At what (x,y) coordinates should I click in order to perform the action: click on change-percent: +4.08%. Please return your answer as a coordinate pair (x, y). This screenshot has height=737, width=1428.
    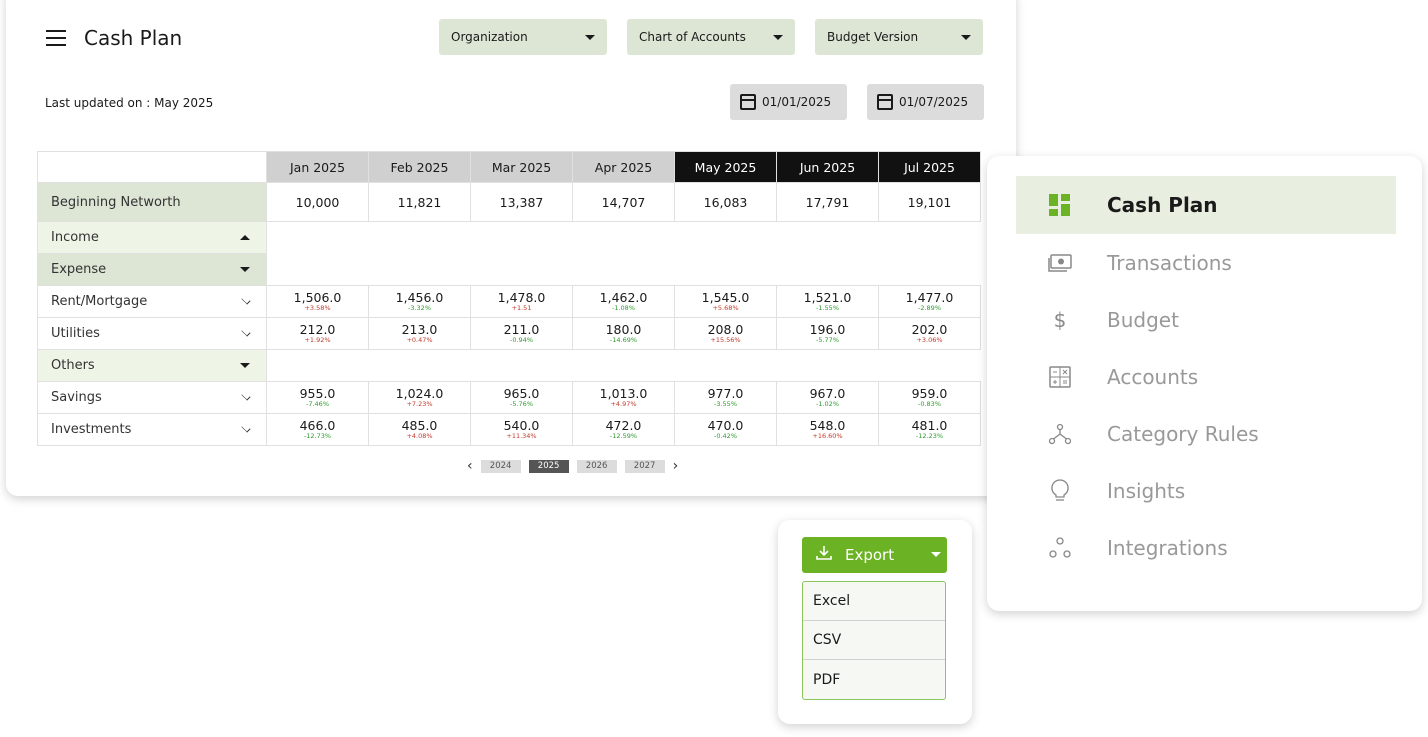
    Looking at the image, I should click on (419, 436).